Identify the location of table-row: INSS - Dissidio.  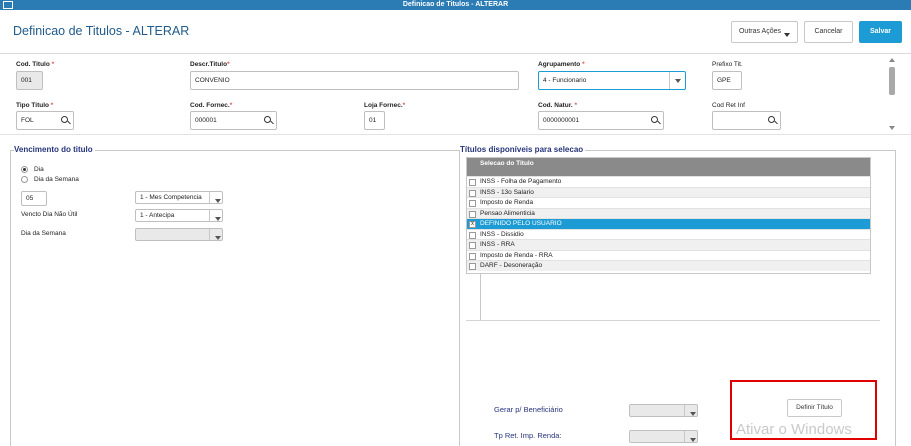
(668, 233).